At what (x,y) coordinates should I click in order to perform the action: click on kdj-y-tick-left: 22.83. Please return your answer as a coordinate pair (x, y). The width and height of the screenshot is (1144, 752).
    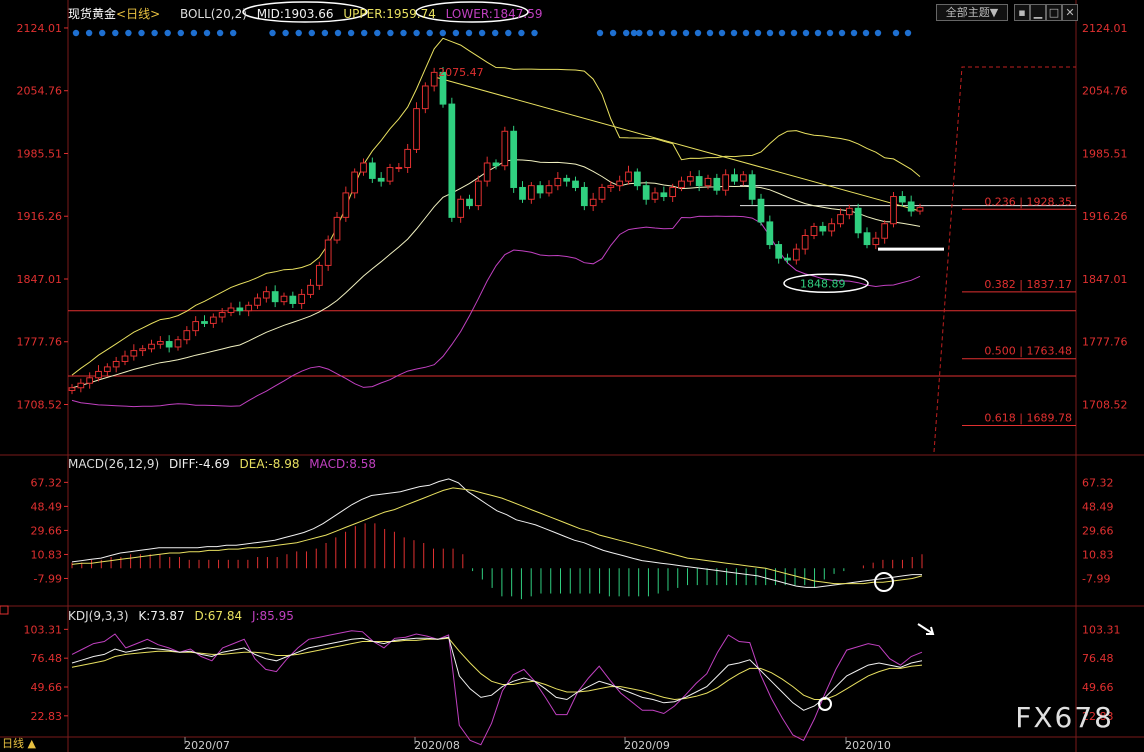
    Looking at the image, I should click on (47, 716).